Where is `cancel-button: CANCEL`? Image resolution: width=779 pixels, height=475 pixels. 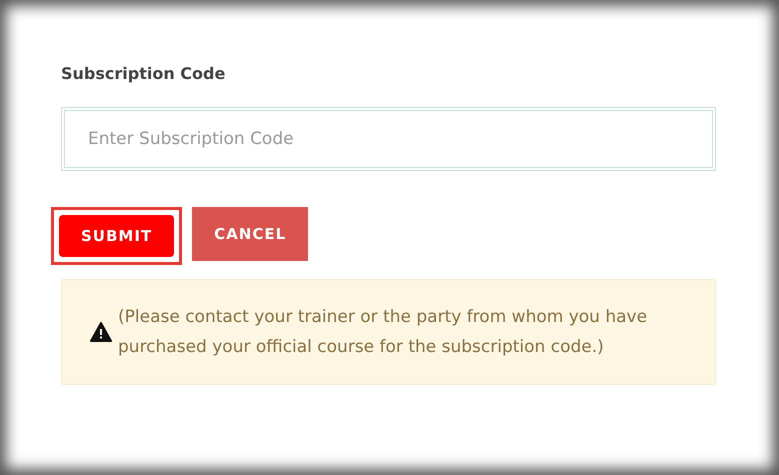 cancel-button: CANCEL is located at coordinates (250, 234).